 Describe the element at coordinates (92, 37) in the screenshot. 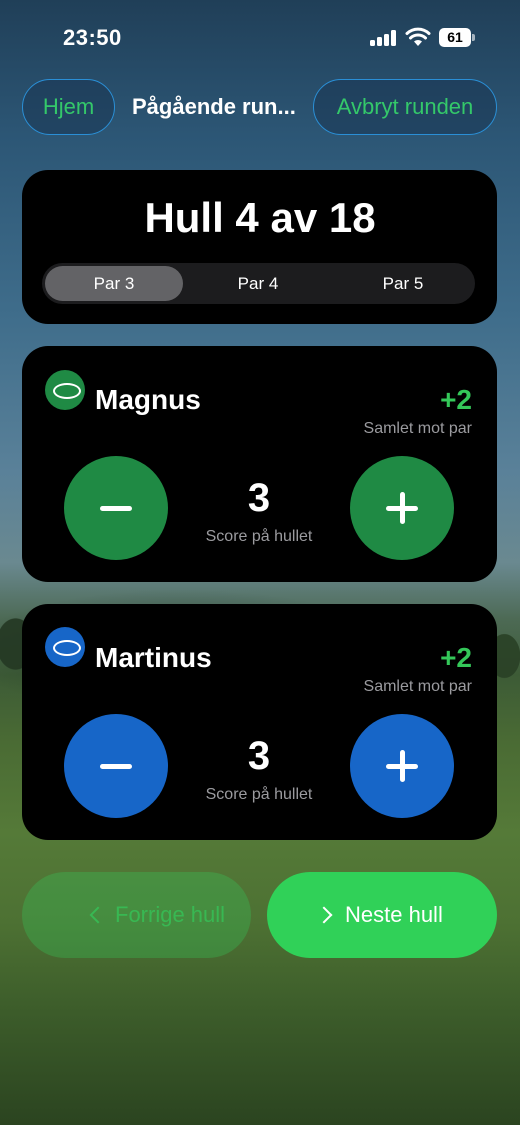

I see `status-time: 23:50` at that location.